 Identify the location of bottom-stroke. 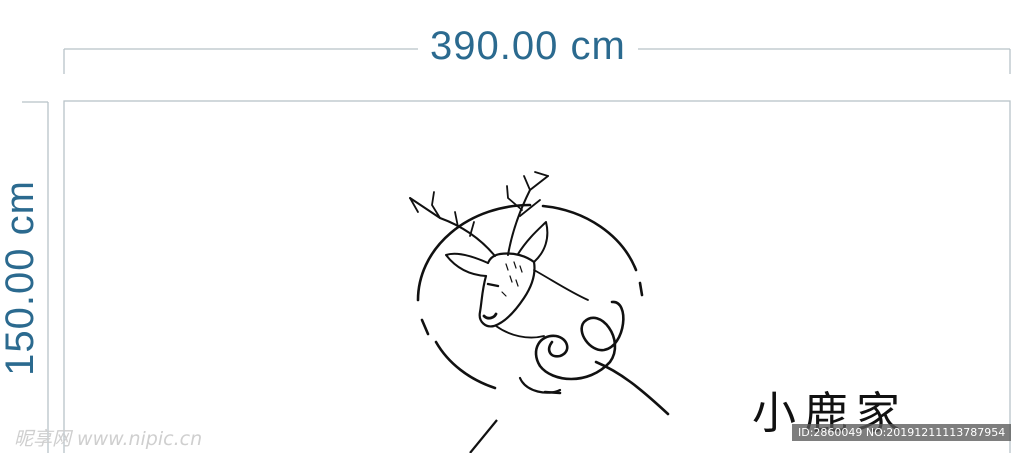
(483, 436).